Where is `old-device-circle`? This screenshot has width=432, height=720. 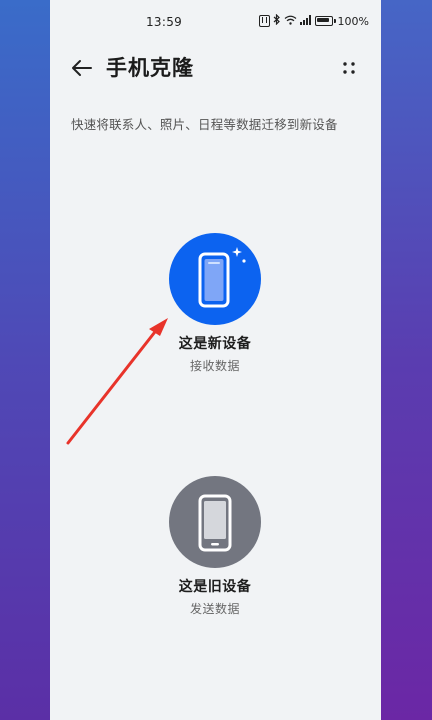 old-device-circle is located at coordinates (215, 522).